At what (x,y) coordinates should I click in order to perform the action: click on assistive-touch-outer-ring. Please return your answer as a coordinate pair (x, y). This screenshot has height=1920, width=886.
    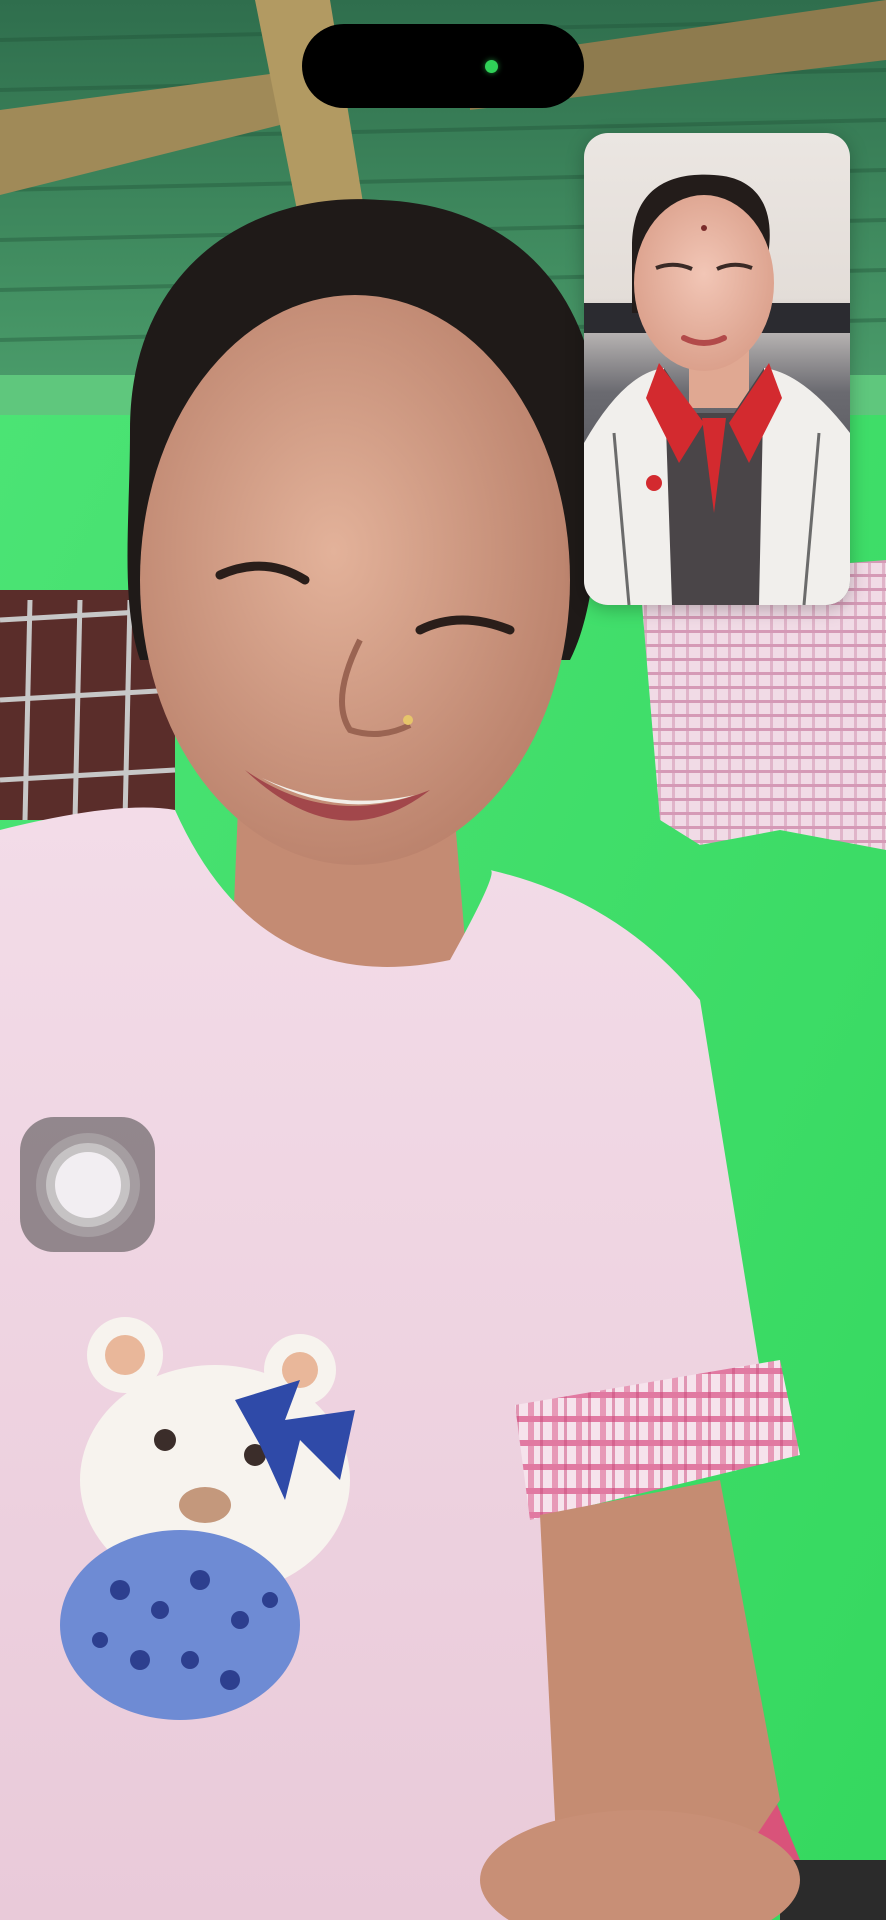
    Looking at the image, I should click on (87, 1184).